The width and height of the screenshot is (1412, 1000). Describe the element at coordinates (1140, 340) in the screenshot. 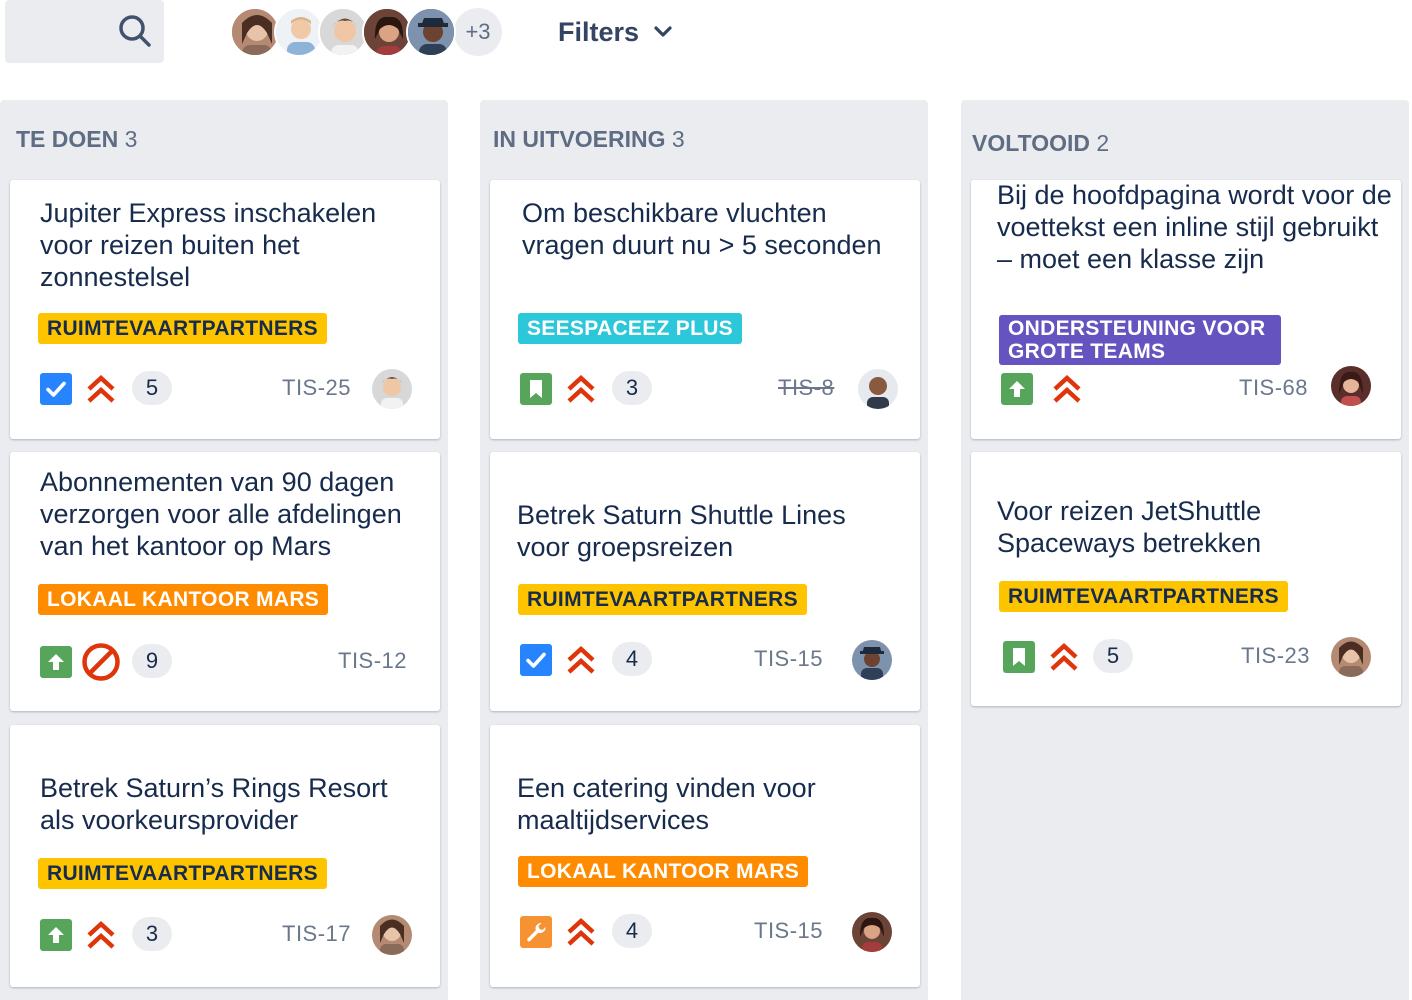

I see `epic-label: ONDERSTEUNING VOOR GROTE TEAMS` at that location.